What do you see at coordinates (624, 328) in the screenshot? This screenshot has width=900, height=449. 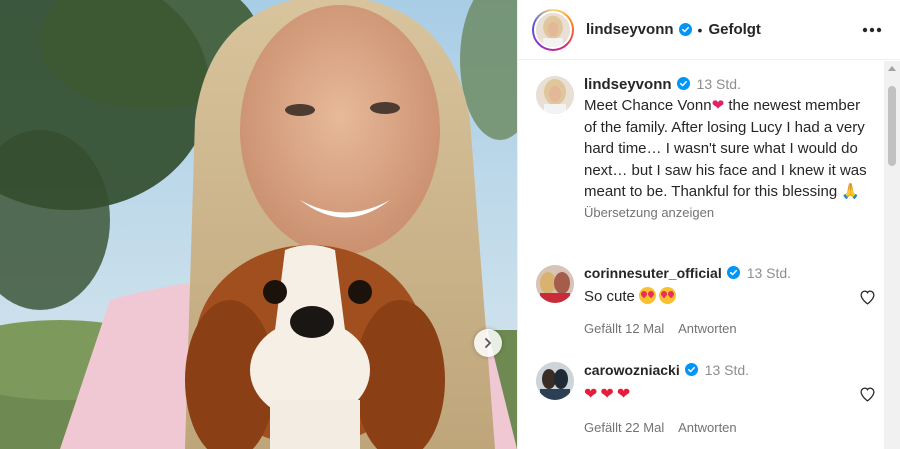 I see `comment-likes-count: Gefällt 12 Mal` at bounding box center [624, 328].